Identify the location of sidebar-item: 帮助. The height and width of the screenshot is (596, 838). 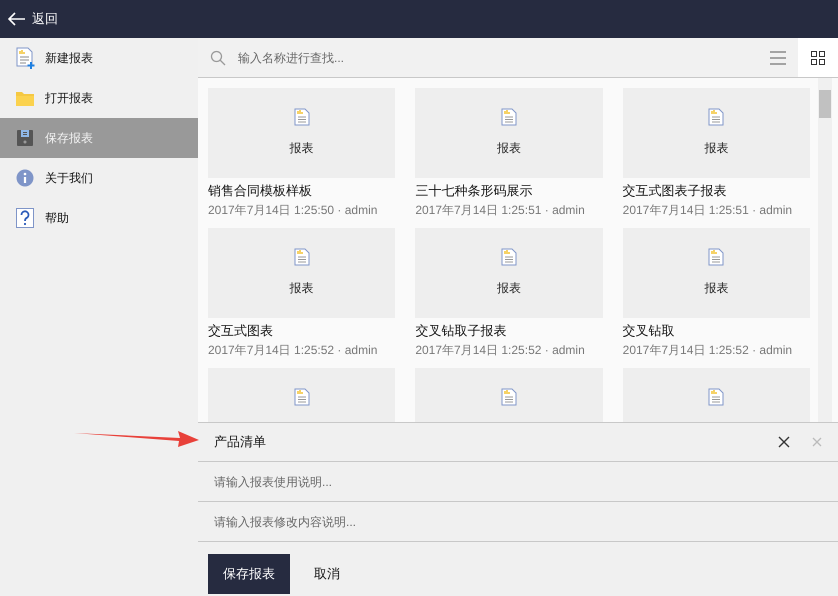
(99, 218).